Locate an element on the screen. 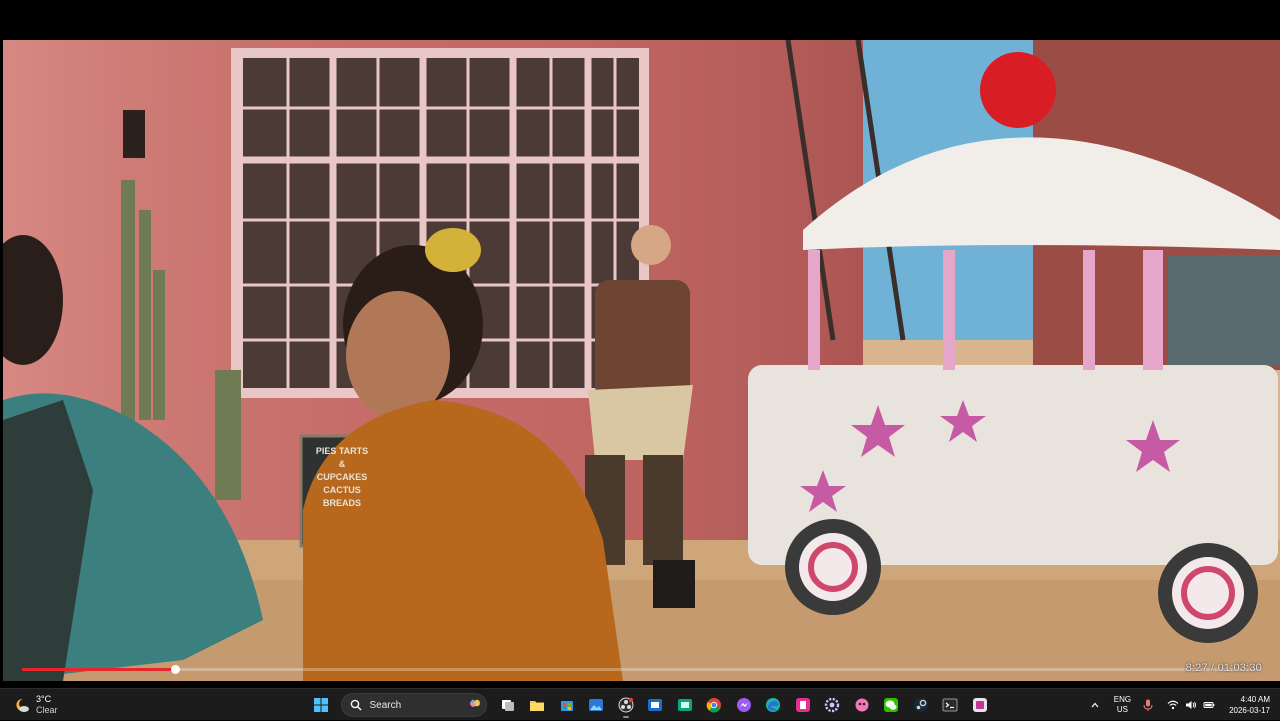  snipping-tool-icon is located at coordinates (655, 705).